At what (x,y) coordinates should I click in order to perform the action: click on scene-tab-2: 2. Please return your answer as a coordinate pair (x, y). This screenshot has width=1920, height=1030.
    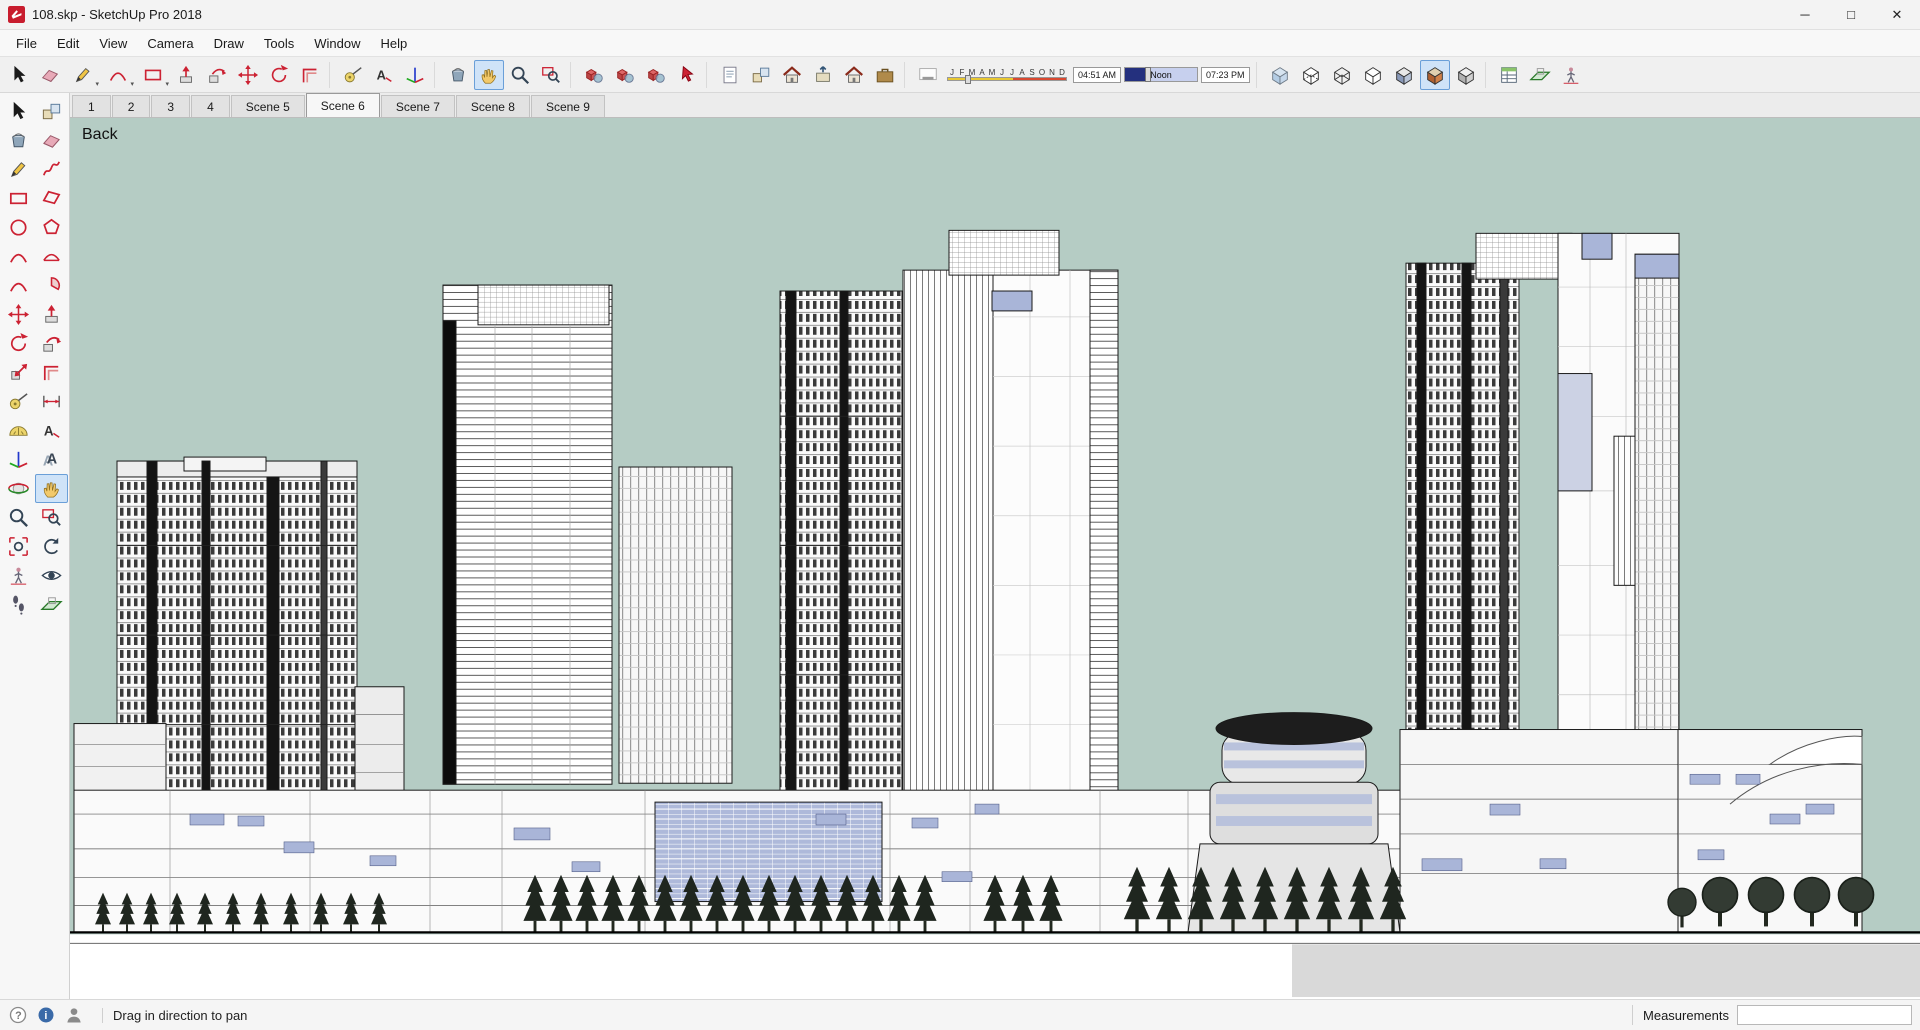
    Looking at the image, I should click on (131, 106).